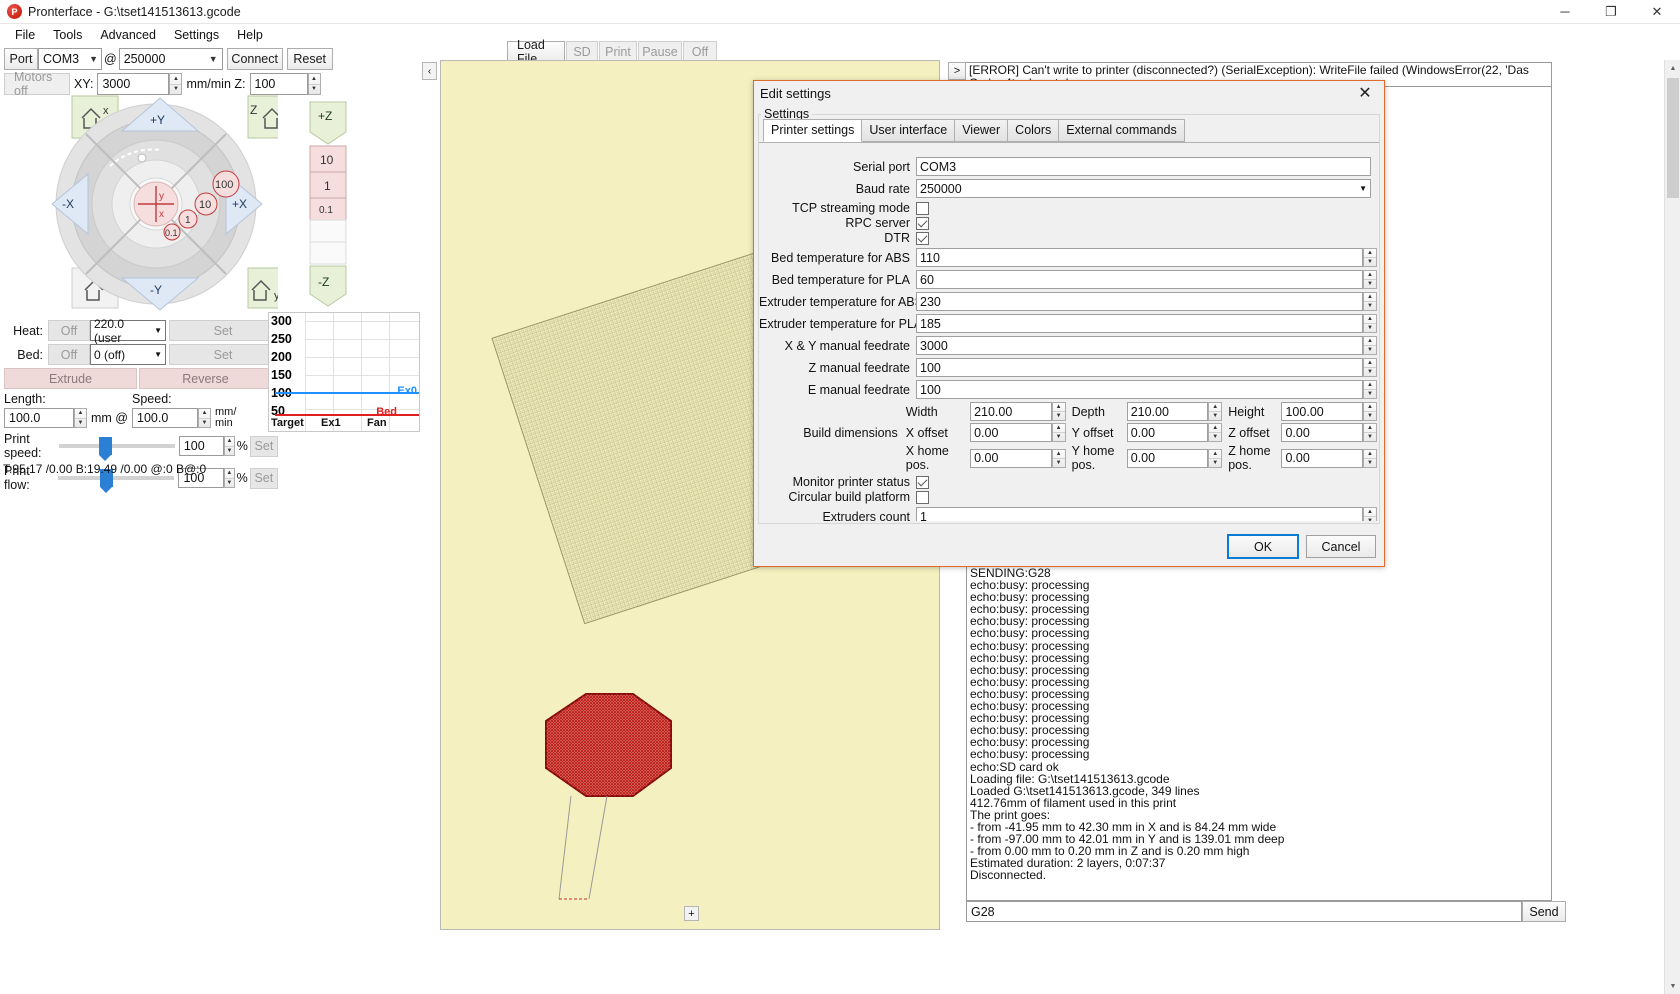  What do you see at coordinates (1263, 546) in the screenshot?
I see `ok-button: OK` at bounding box center [1263, 546].